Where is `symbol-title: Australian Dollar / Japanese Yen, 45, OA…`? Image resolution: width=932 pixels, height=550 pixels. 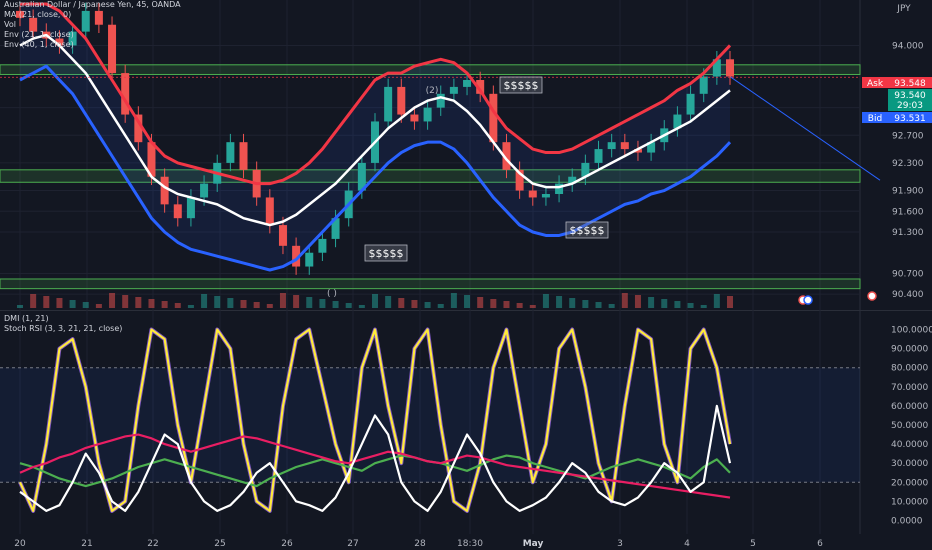
symbol-title: Australian Dollar / Japanese Yen, 45, OA… is located at coordinates (92, 4).